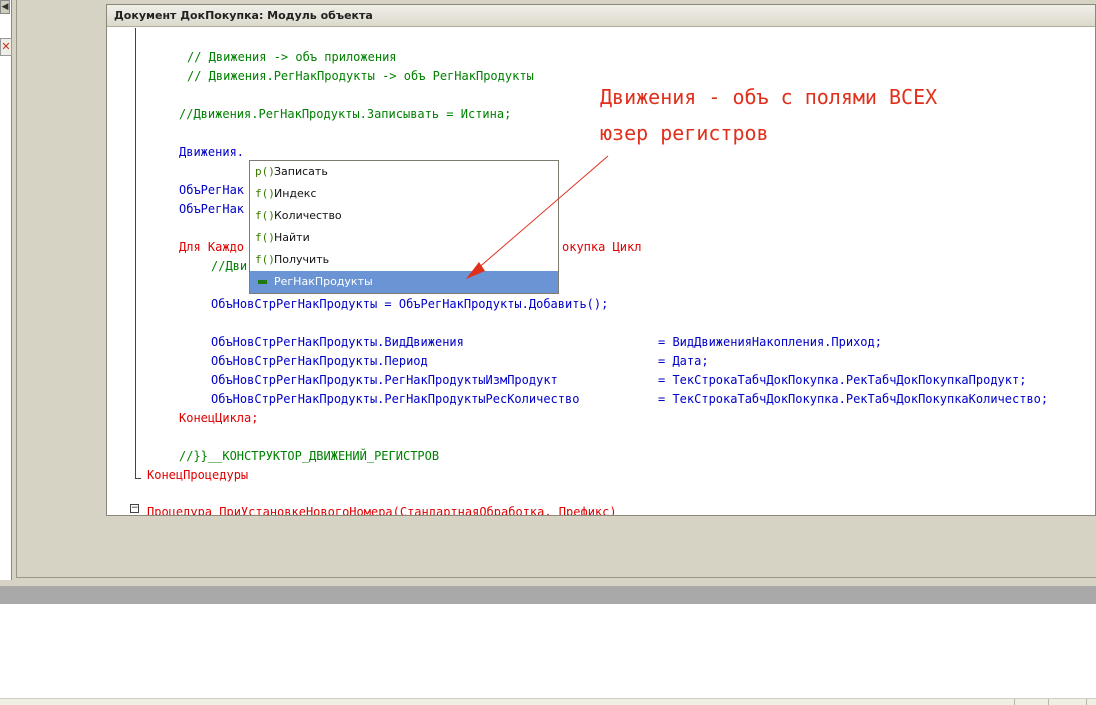  I want to click on autocomplete-item-label: Получить, so click(302, 259).